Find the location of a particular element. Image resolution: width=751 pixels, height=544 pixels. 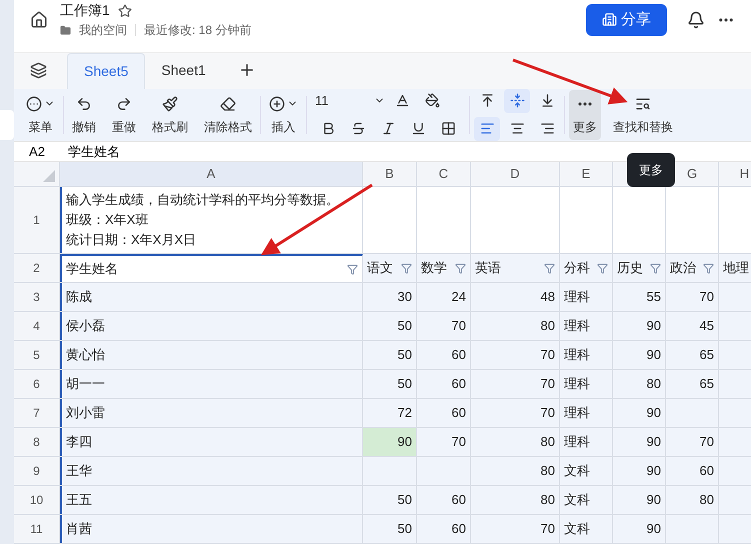

table-cell: 48 is located at coordinates (515, 297).